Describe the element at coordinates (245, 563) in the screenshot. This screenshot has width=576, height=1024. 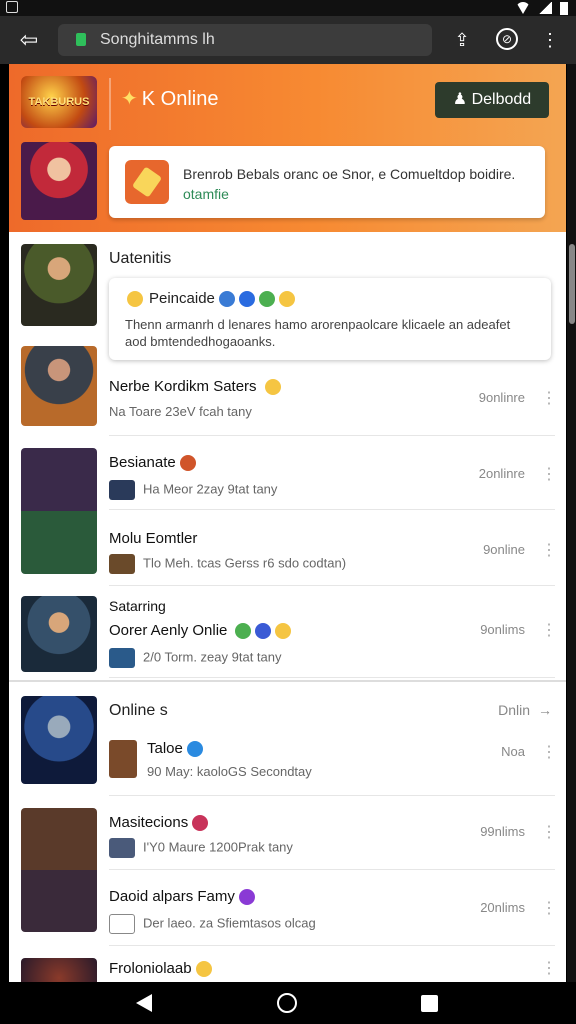
I see `row-meta: Tlo Meh. tcas Gerss r6 sdo codtan)` at that location.